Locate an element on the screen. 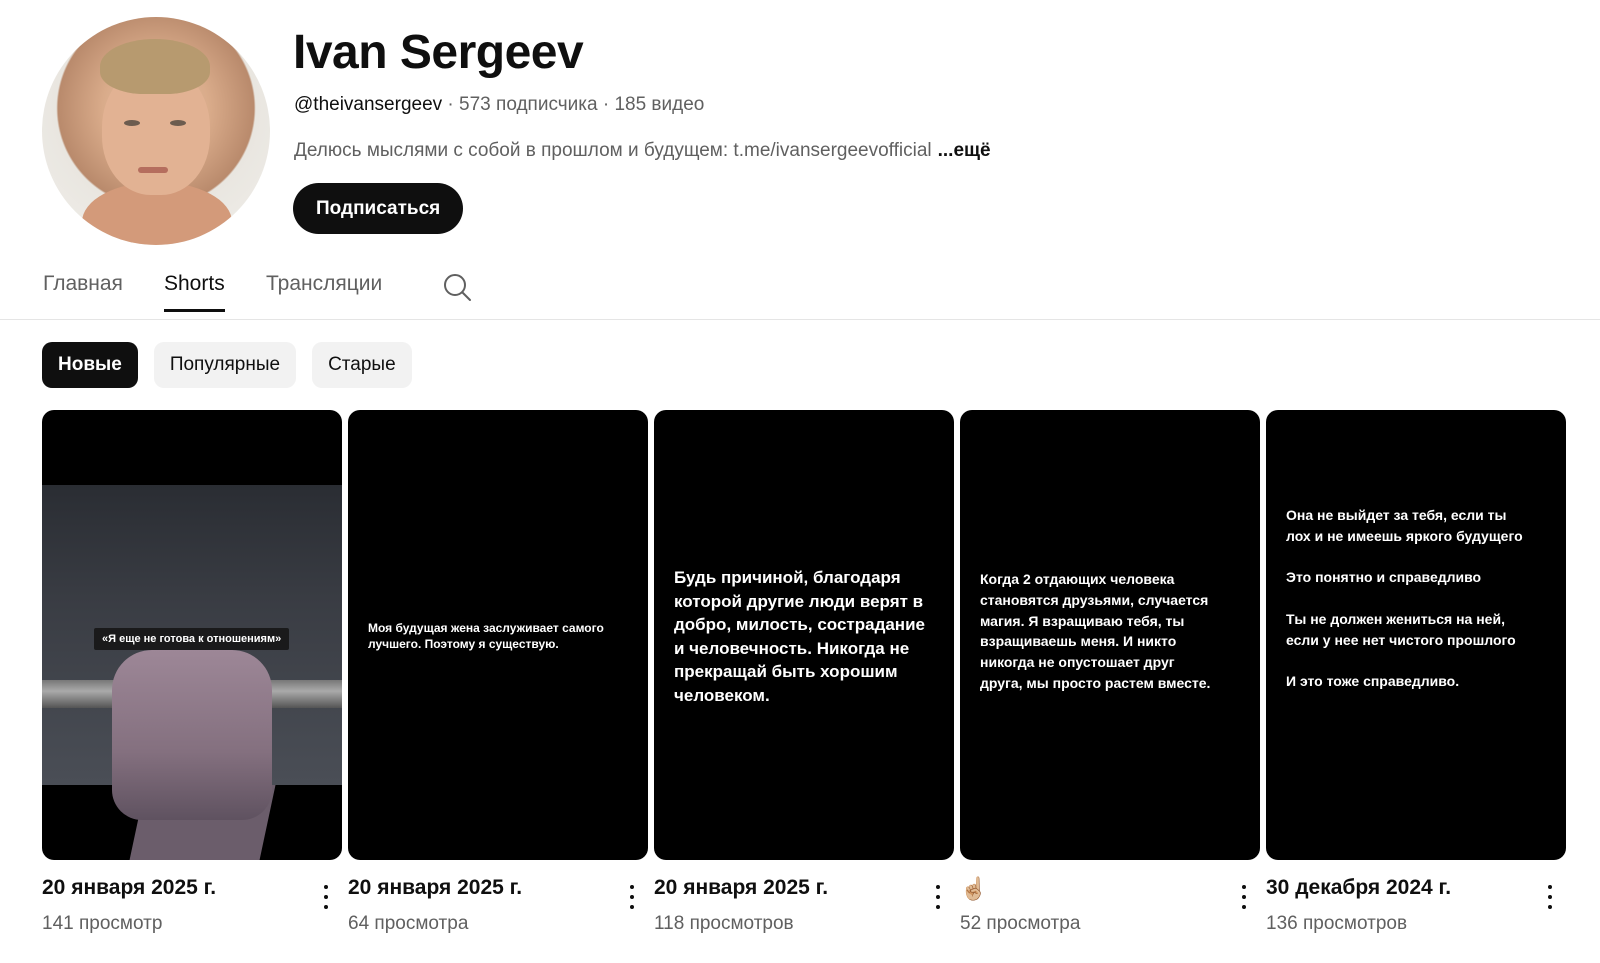 This screenshot has height=963, width=1600. chip-popular: Популярные is located at coordinates (225, 365).